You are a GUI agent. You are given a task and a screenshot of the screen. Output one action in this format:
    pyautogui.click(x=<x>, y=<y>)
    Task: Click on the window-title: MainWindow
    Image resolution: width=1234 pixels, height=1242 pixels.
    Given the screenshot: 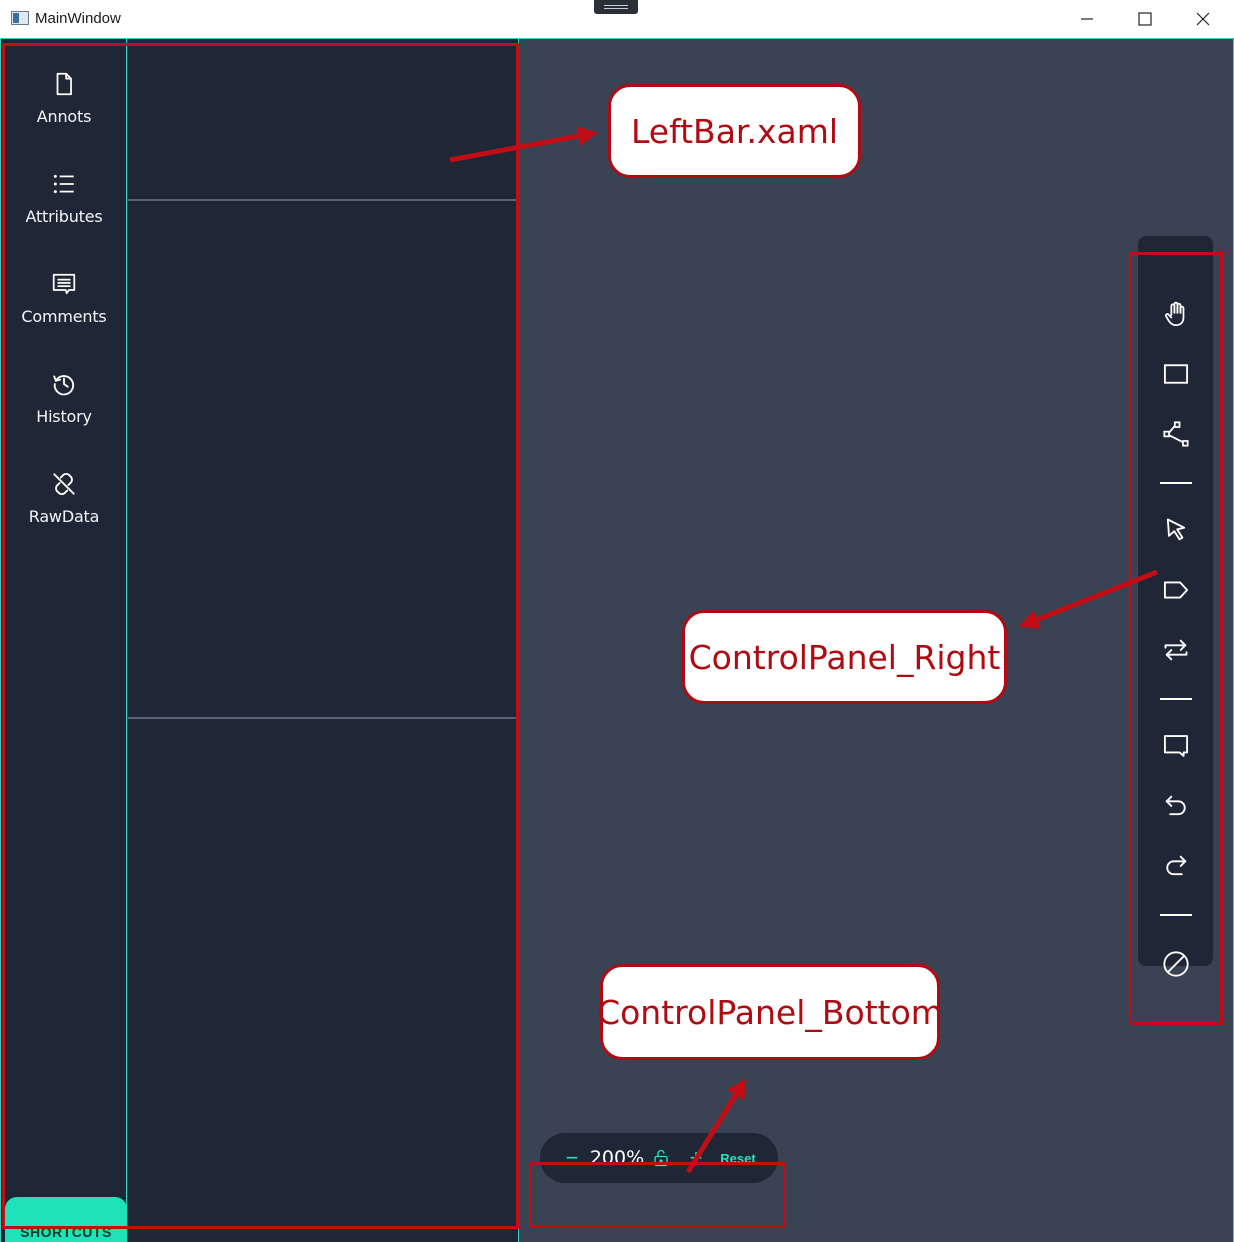 What is the action you would take?
    pyautogui.click(x=78, y=18)
    